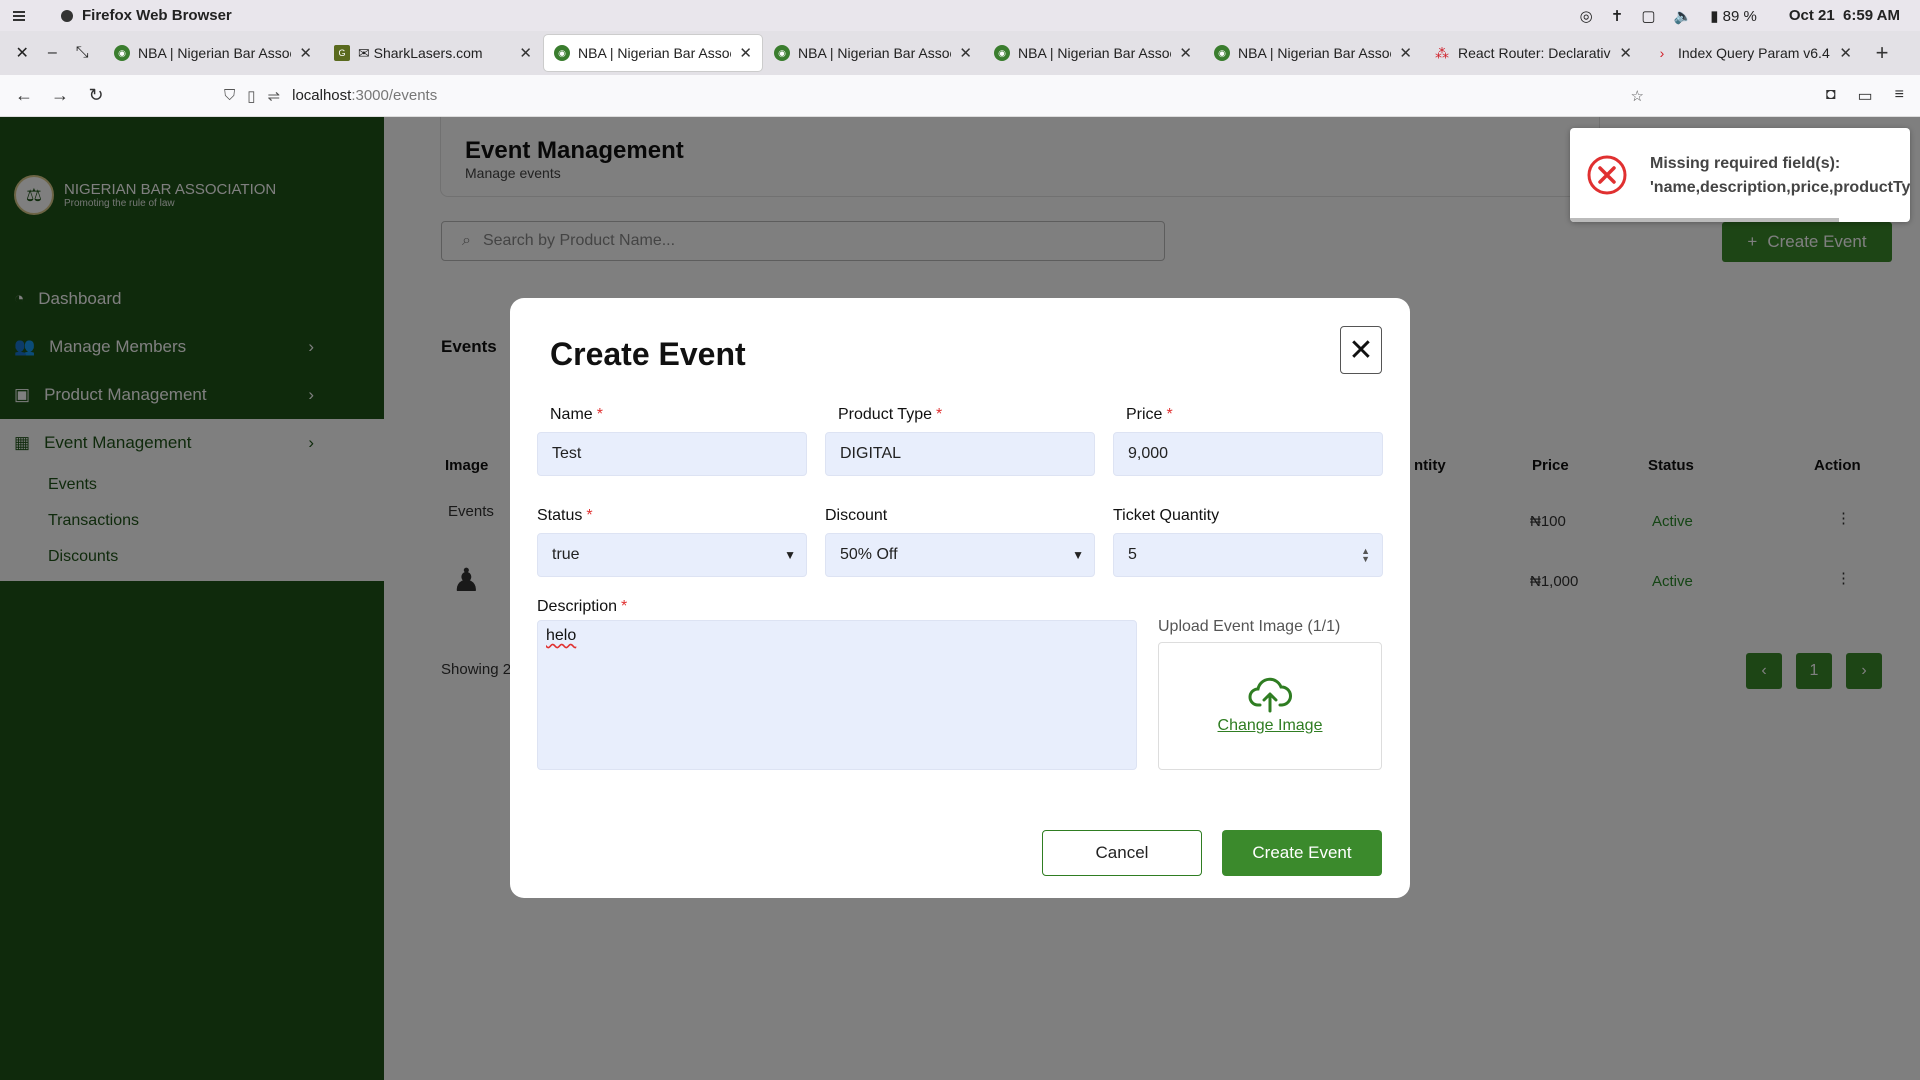 This screenshot has width=1920, height=1080. I want to click on url-text: localhost:3000/events, so click(364, 95).